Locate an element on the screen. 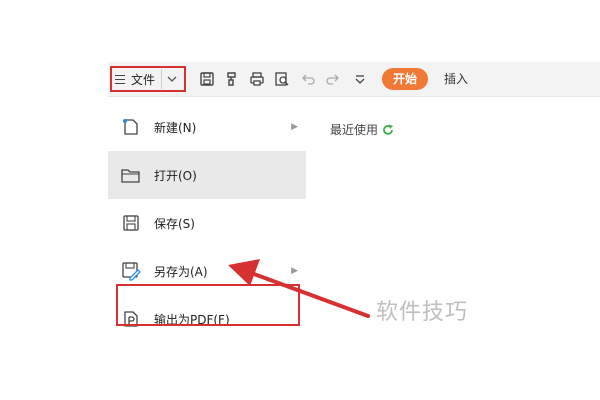 This screenshot has width=600, height=400. menu-item-label: 另存为(A) is located at coordinates (181, 271).